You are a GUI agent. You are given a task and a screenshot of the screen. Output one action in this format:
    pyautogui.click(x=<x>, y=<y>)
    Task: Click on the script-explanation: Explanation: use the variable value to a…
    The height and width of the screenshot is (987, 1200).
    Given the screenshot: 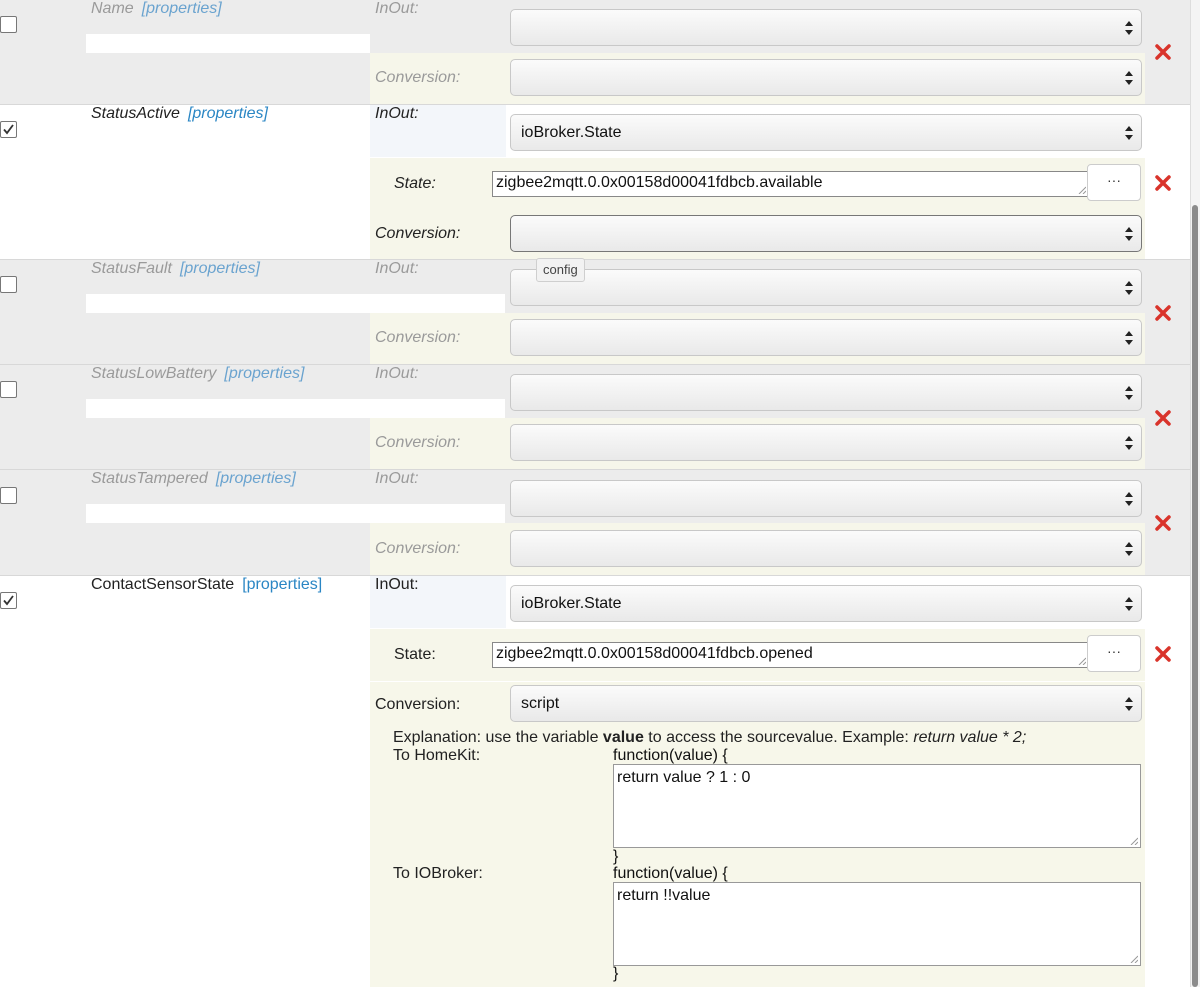 What is the action you would take?
    pyautogui.click(x=710, y=737)
    